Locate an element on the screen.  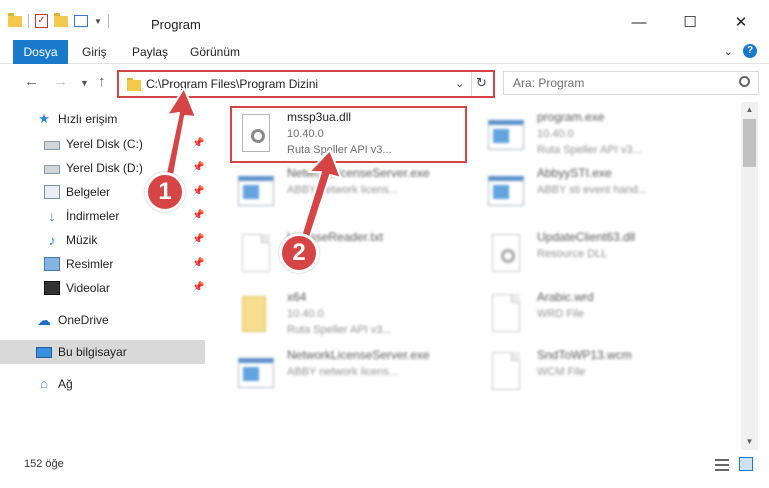
details-view-icon is located at coordinates (722, 465).